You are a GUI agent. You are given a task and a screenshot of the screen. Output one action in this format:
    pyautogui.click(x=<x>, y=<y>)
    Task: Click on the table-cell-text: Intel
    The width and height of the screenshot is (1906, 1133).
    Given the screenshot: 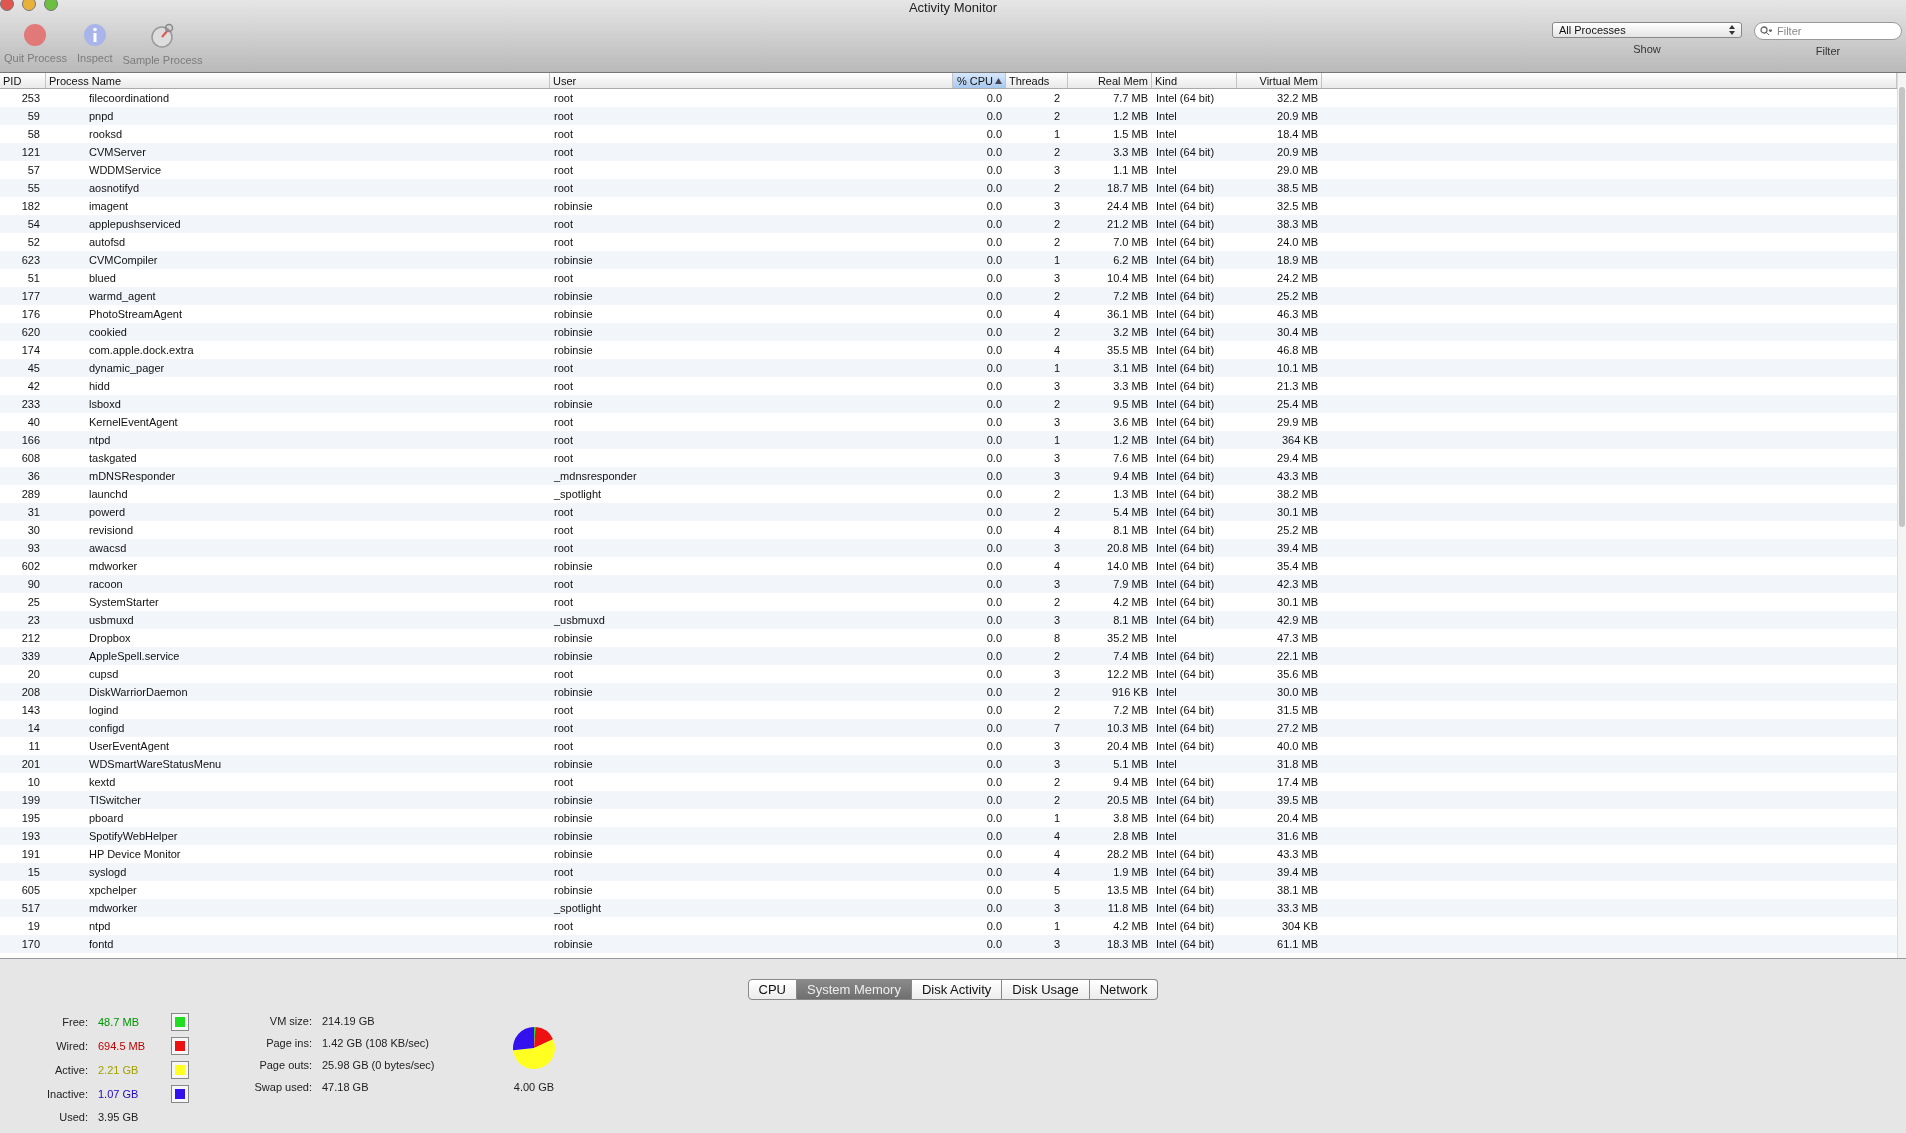 What is the action you would take?
    pyautogui.click(x=1166, y=638)
    